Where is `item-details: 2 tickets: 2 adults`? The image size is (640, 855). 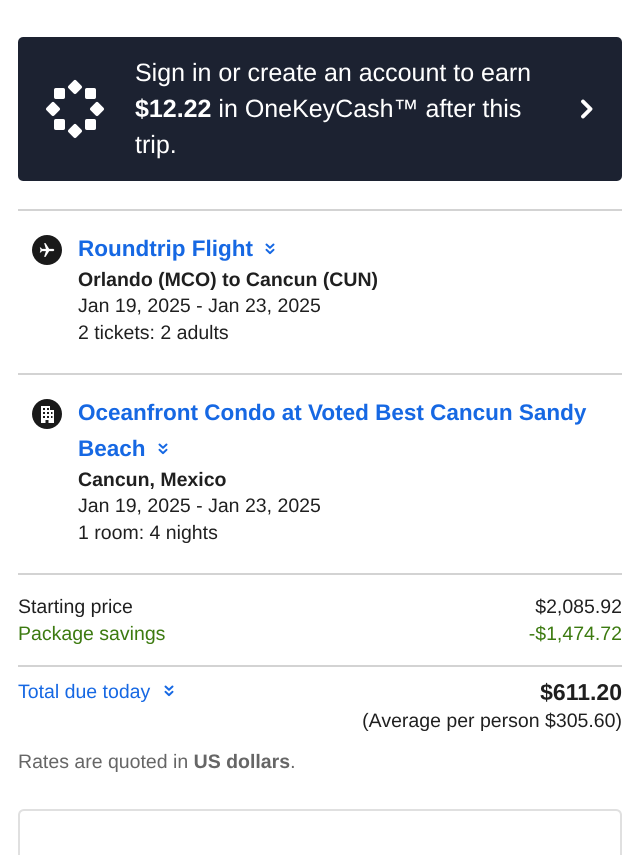 item-details: 2 tickets: 2 adults is located at coordinates (154, 333).